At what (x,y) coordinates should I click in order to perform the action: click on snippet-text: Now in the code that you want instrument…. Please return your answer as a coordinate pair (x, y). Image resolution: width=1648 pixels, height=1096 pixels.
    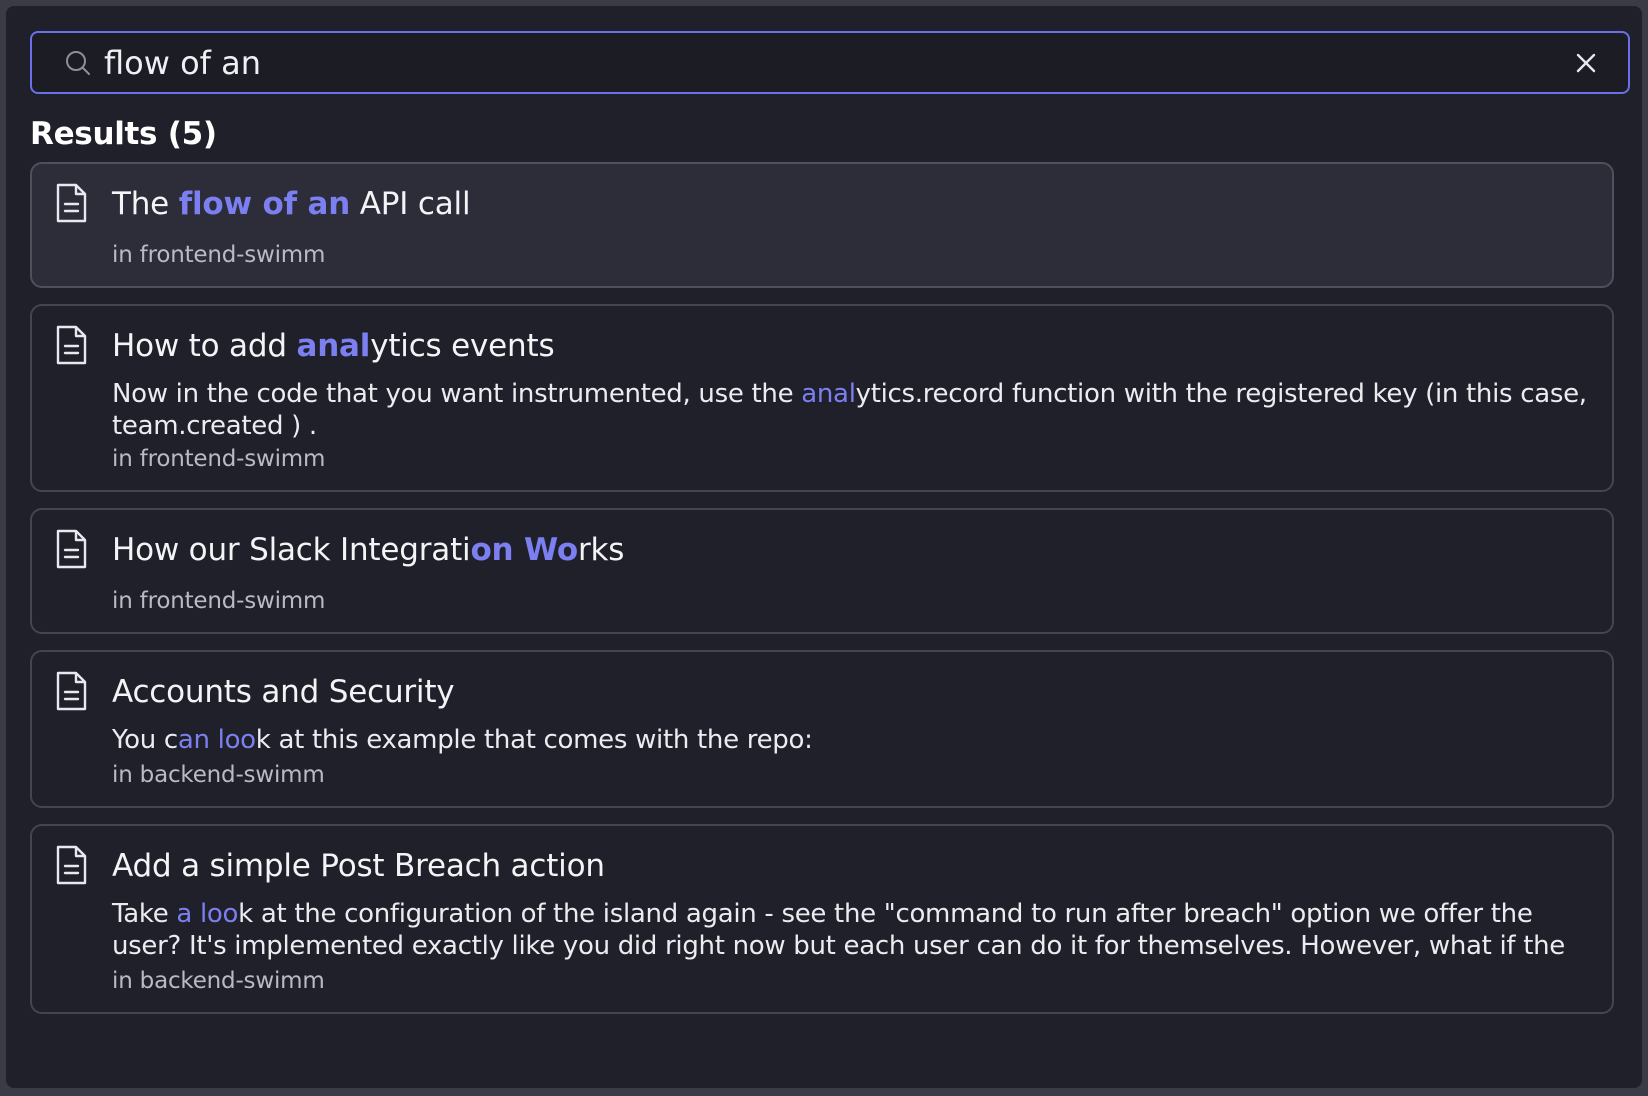
    Looking at the image, I should click on (457, 394).